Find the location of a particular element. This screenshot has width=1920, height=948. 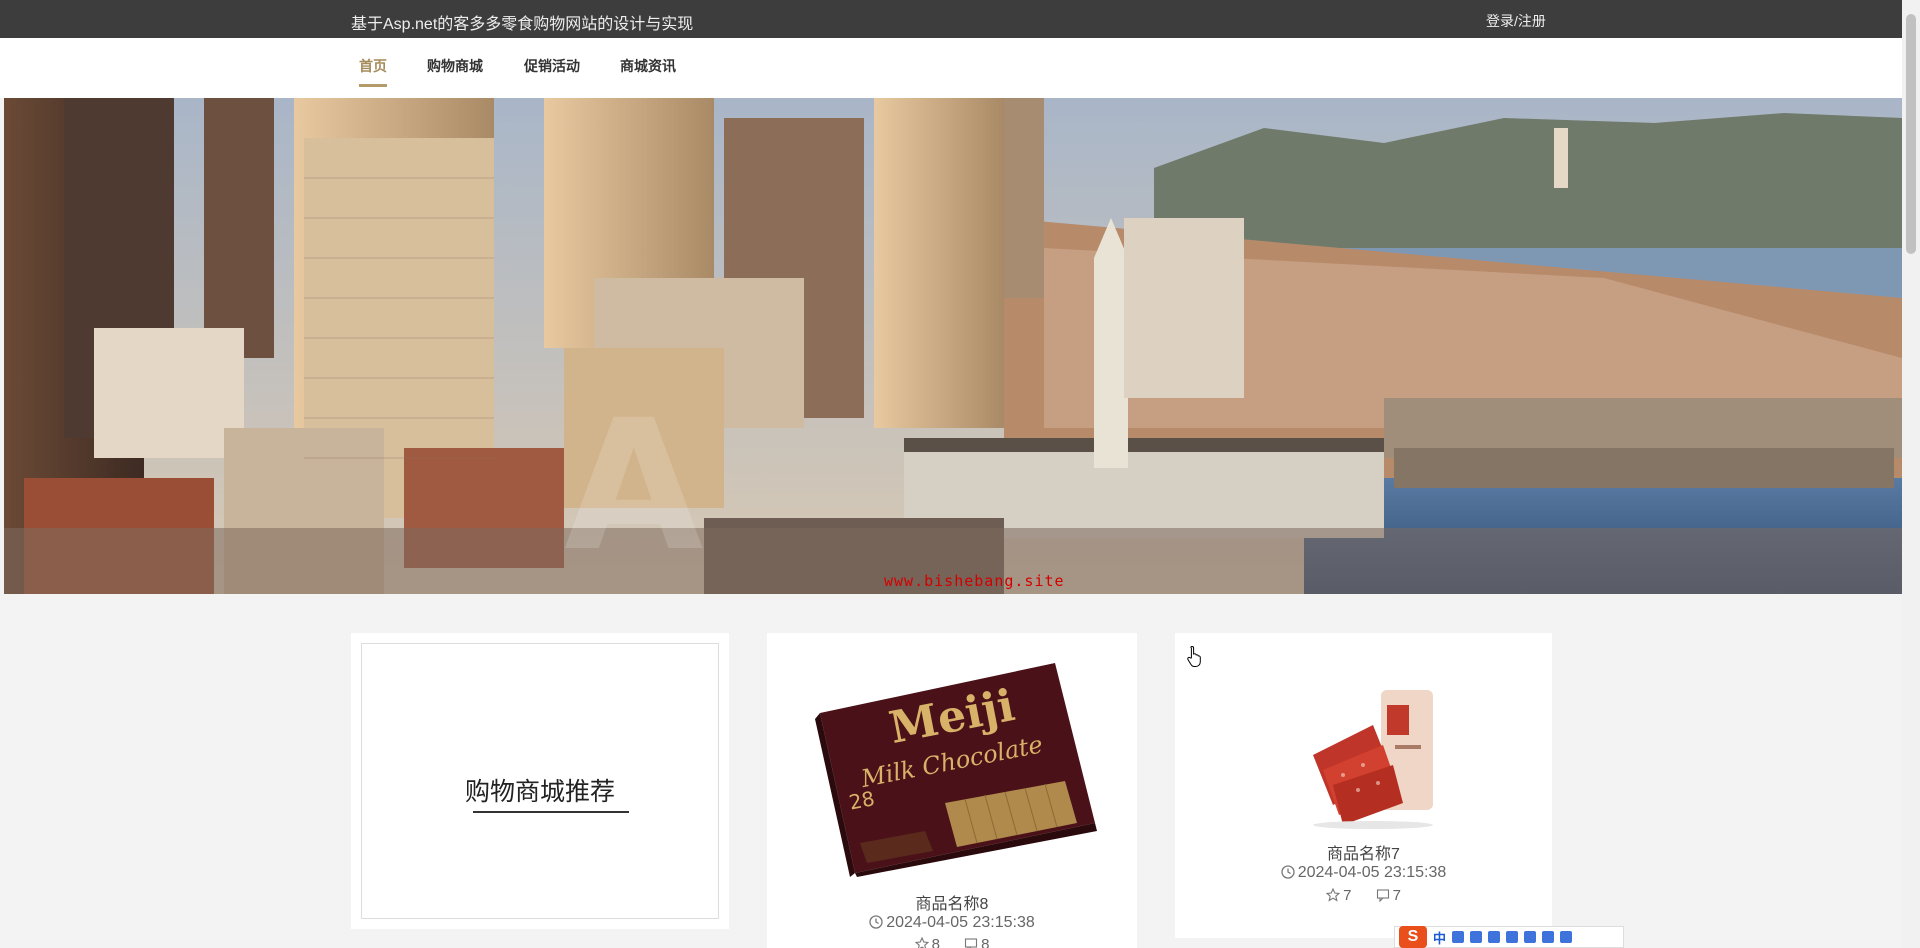

nav-item-home: 首页 is located at coordinates (373, 71).